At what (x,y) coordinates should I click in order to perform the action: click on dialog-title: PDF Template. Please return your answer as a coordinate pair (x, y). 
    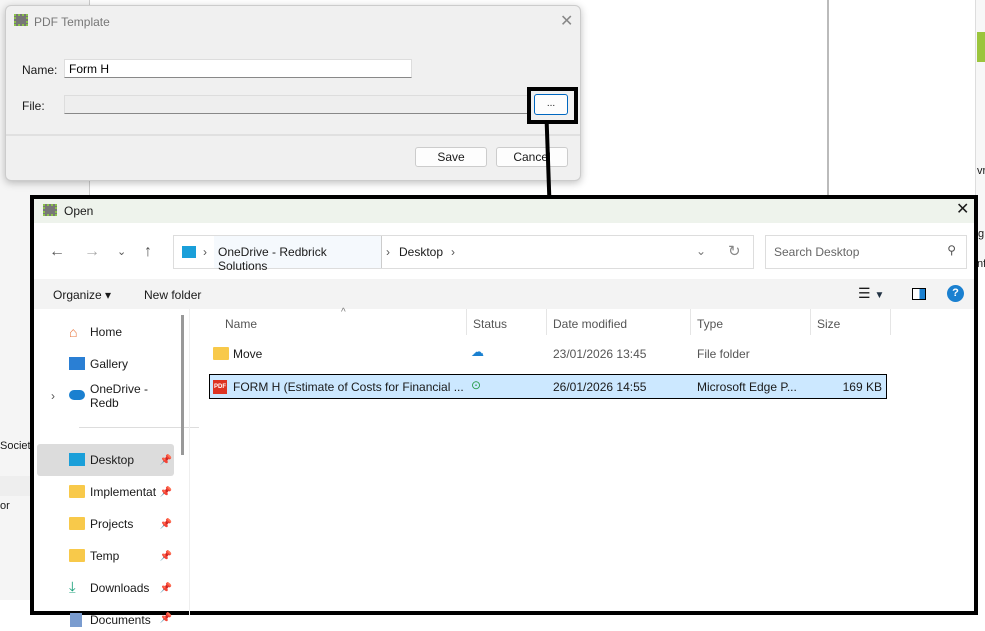
    Looking at the image, I should click on (72, 22).